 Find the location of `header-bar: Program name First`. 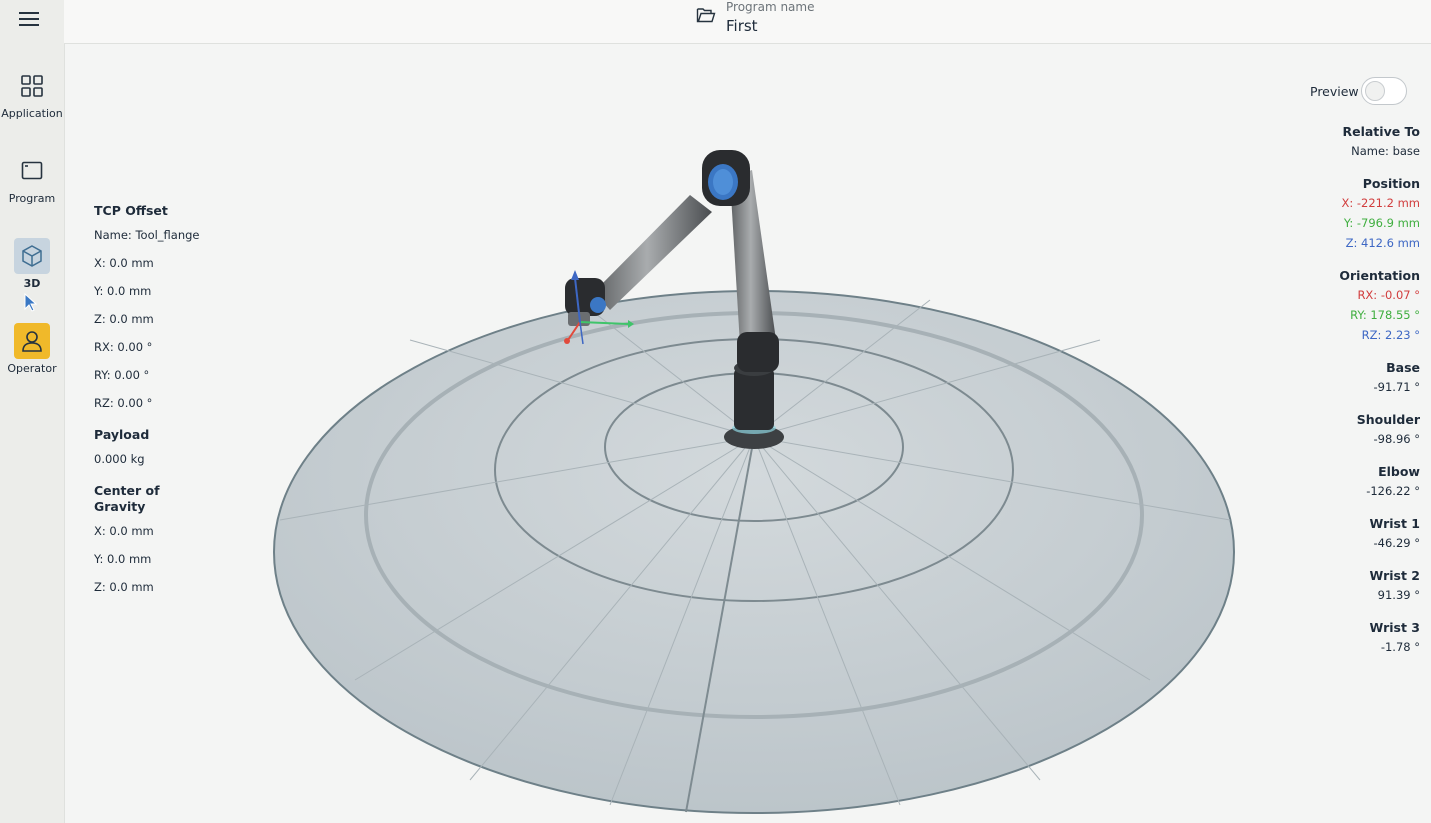

header-bar: Program name First is located at coordinates (747, 22).